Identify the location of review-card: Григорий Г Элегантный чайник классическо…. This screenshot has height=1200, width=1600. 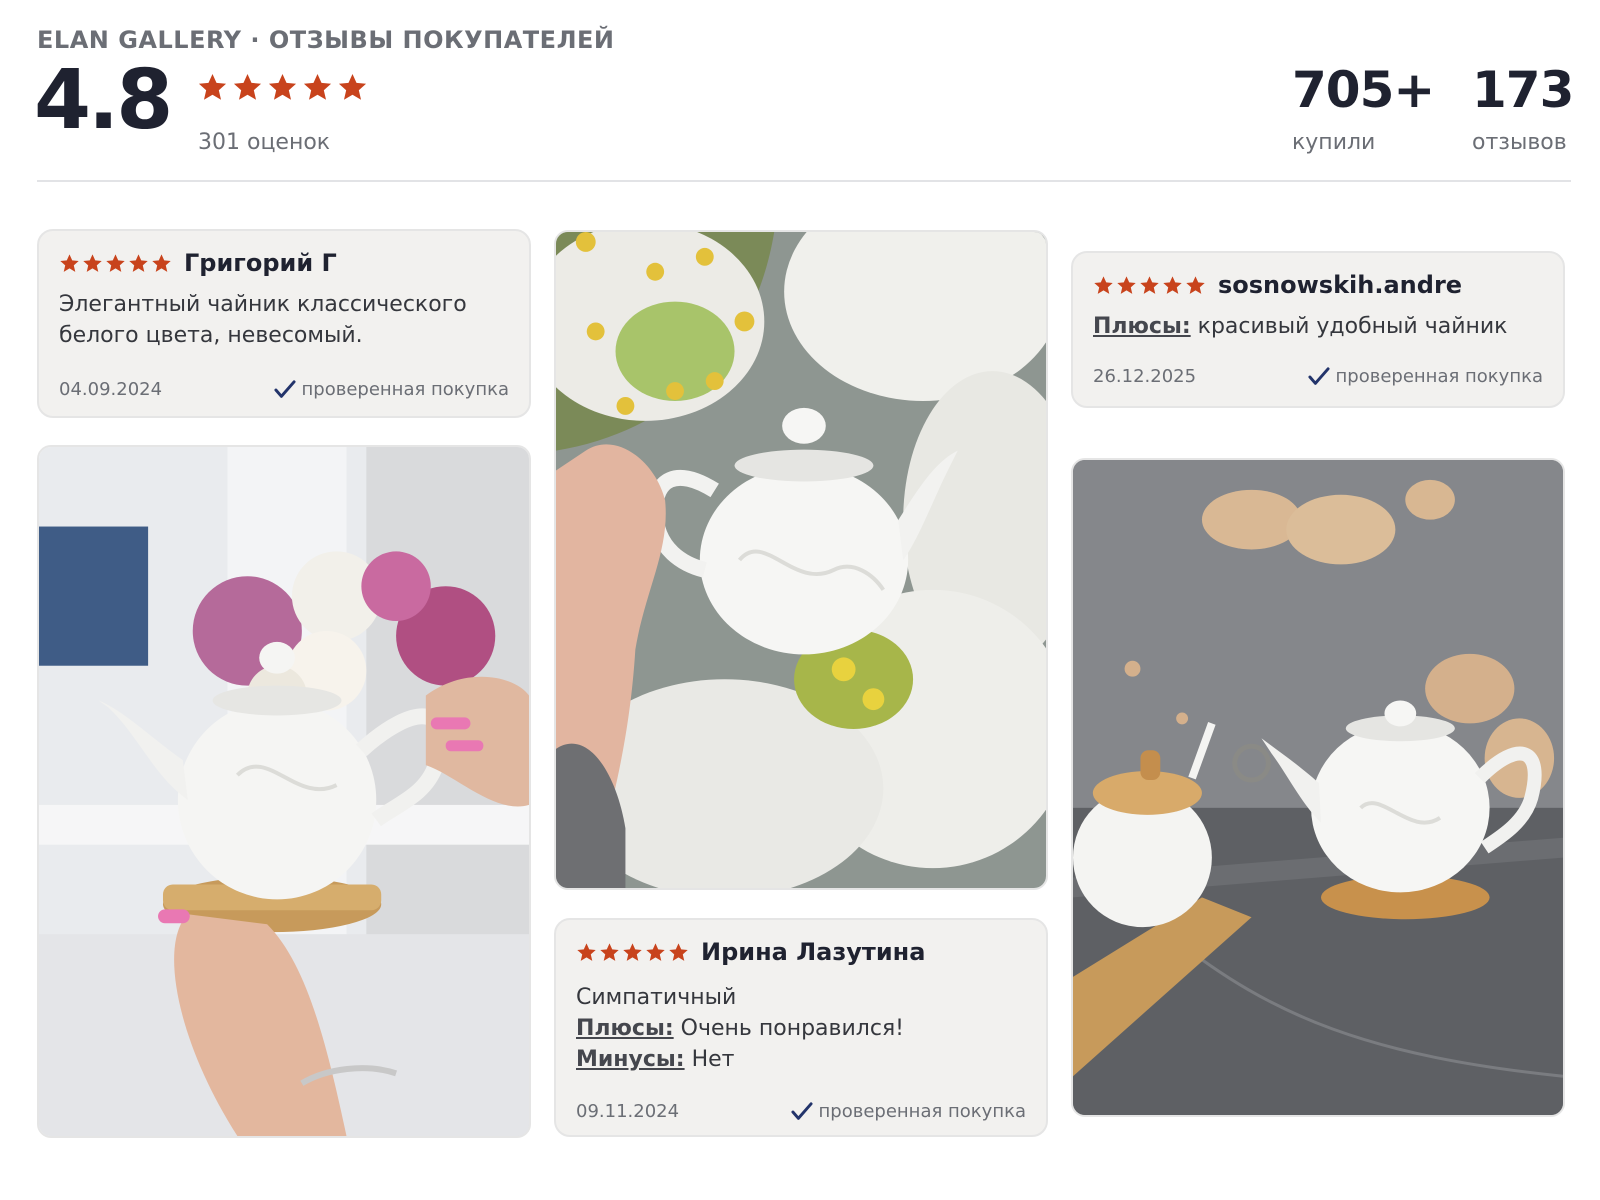
(284, 323).